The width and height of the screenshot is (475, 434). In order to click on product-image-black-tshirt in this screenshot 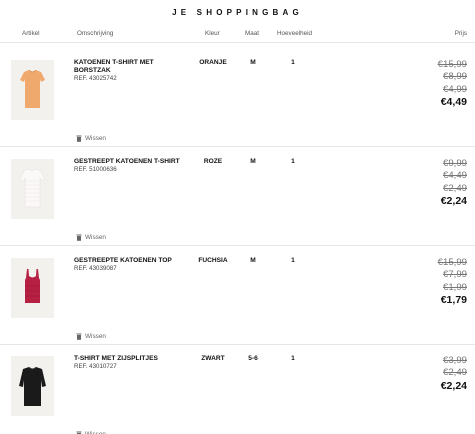, I will do `click(32, 386)`.